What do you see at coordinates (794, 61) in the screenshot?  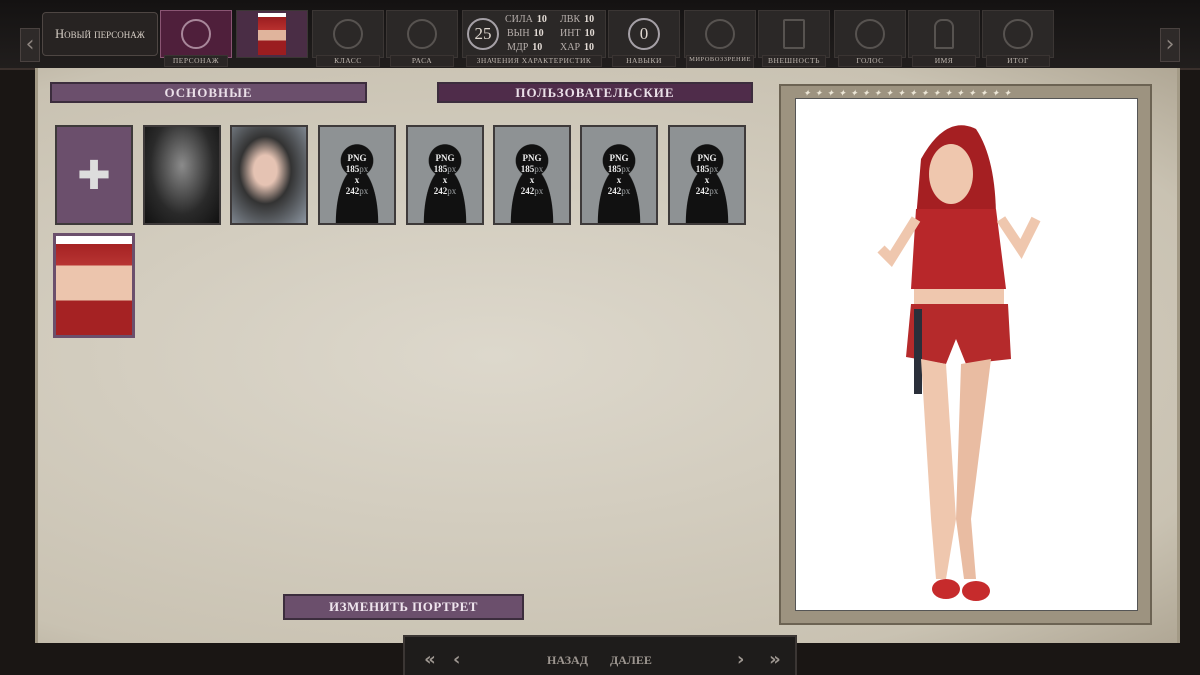 I see `tab-label: ВНЕШНОСТЬ` at bounding box center [794, 61].